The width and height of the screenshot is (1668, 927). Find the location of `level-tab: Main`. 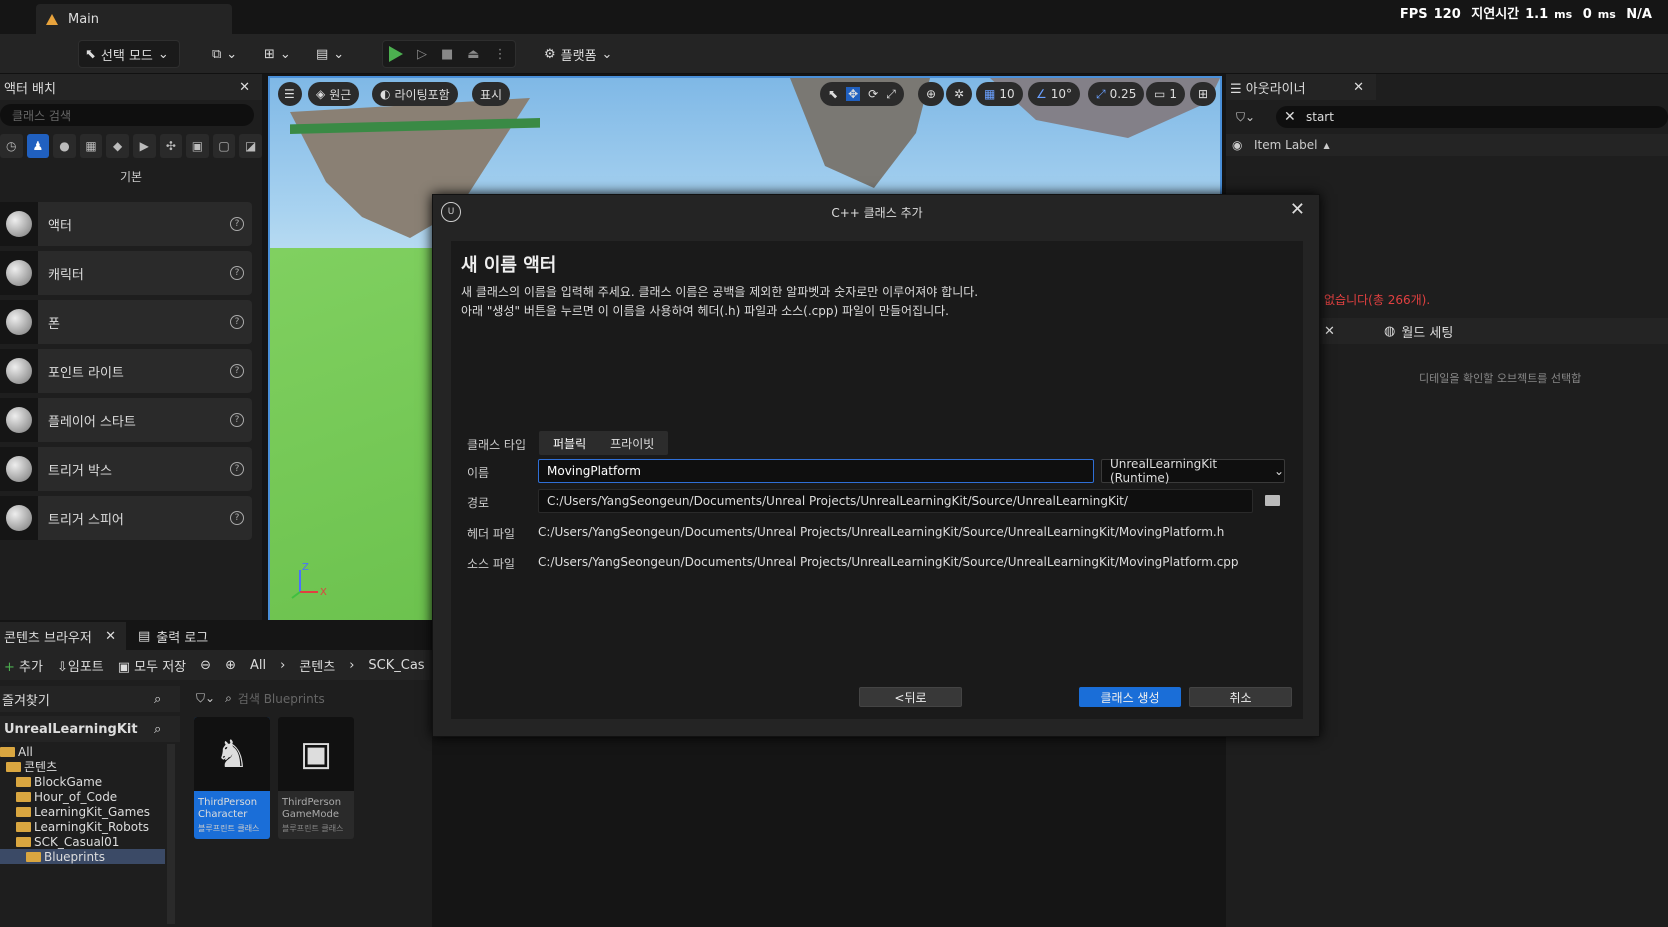

level-tab: Main is located at coordinates (134, 19).